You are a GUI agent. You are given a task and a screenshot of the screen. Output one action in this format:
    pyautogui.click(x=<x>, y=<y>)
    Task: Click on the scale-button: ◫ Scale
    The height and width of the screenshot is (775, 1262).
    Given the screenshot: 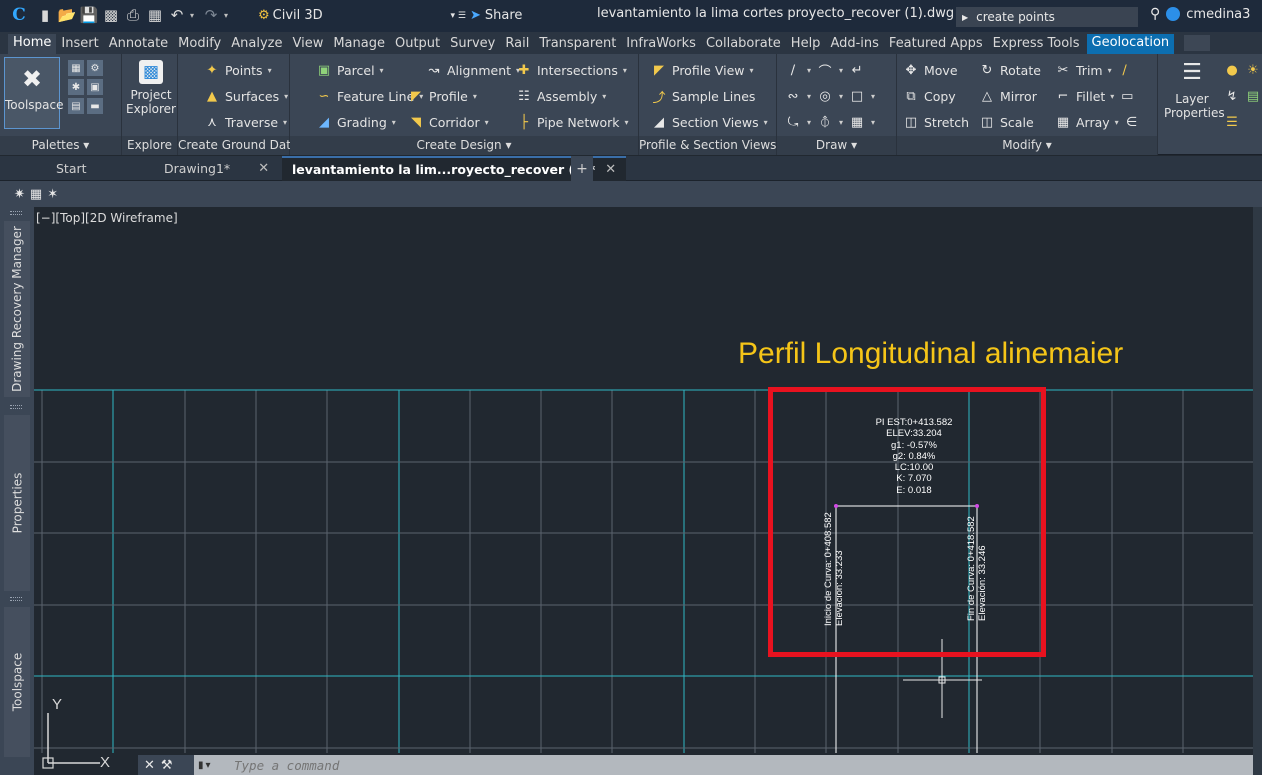 What is the action you would take?
    pyautogui.click(x=1006, y=122)
    